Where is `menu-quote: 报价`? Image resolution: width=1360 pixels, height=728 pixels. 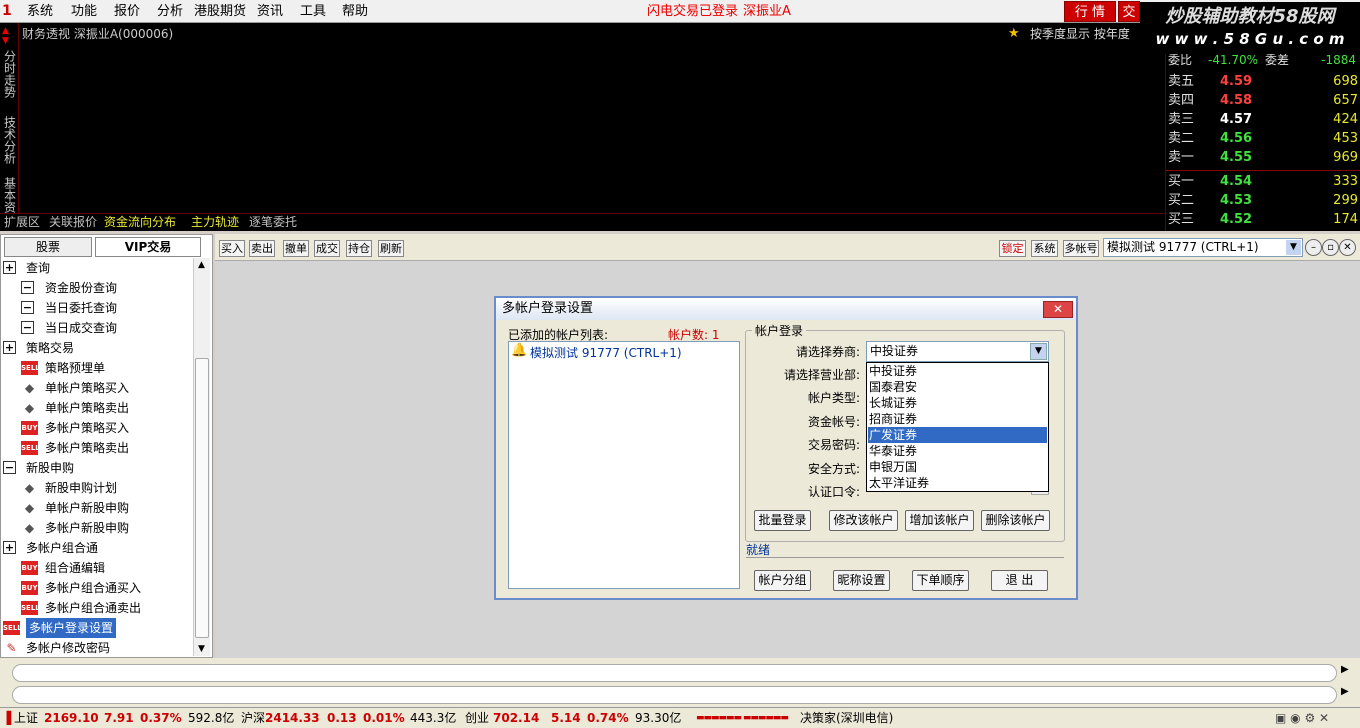
menu-quote: 报价 is located at coordinates (127, 12).